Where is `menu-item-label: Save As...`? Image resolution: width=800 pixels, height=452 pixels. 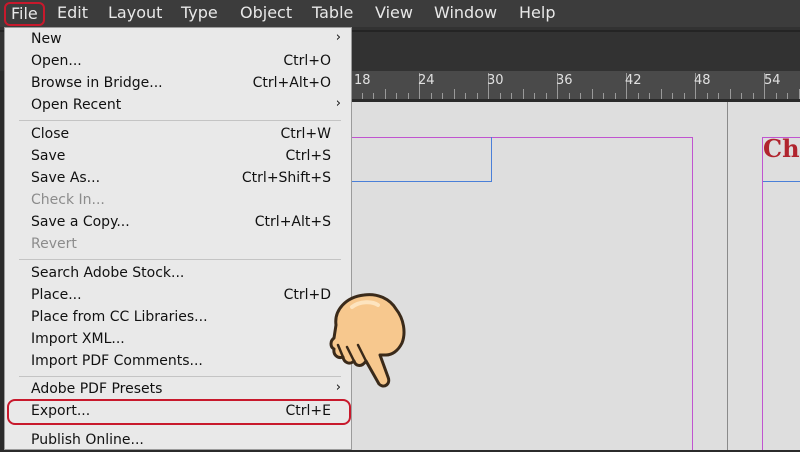 menu-item-label: Save As... is located at coordinates (66, 178).